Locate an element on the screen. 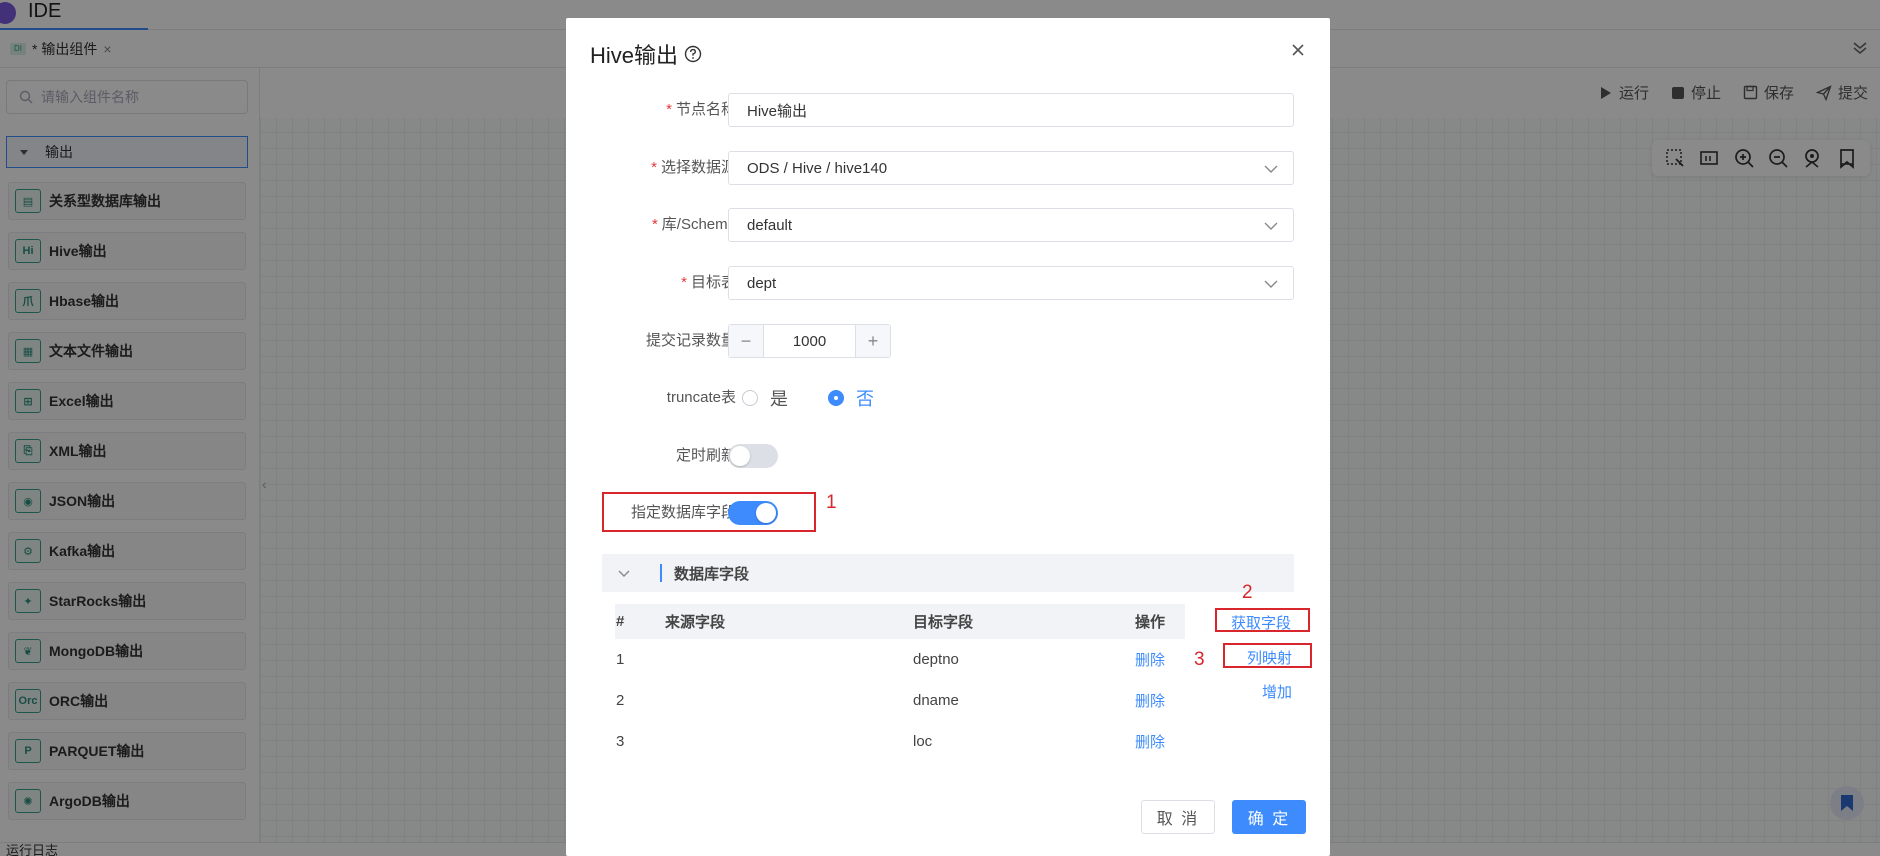 The image size is (1880, 856). table-row: 1 deptno 删除 is located at coordinates (900, 659).